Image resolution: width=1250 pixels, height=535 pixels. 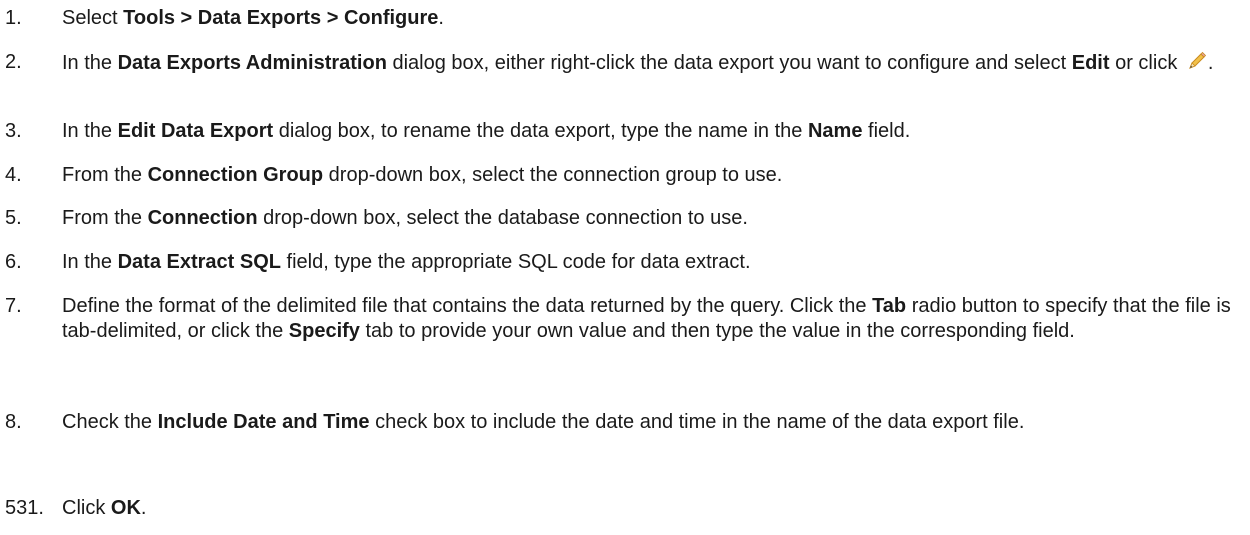 I want to click on ui-term: OK, so click(x=125, y=508).